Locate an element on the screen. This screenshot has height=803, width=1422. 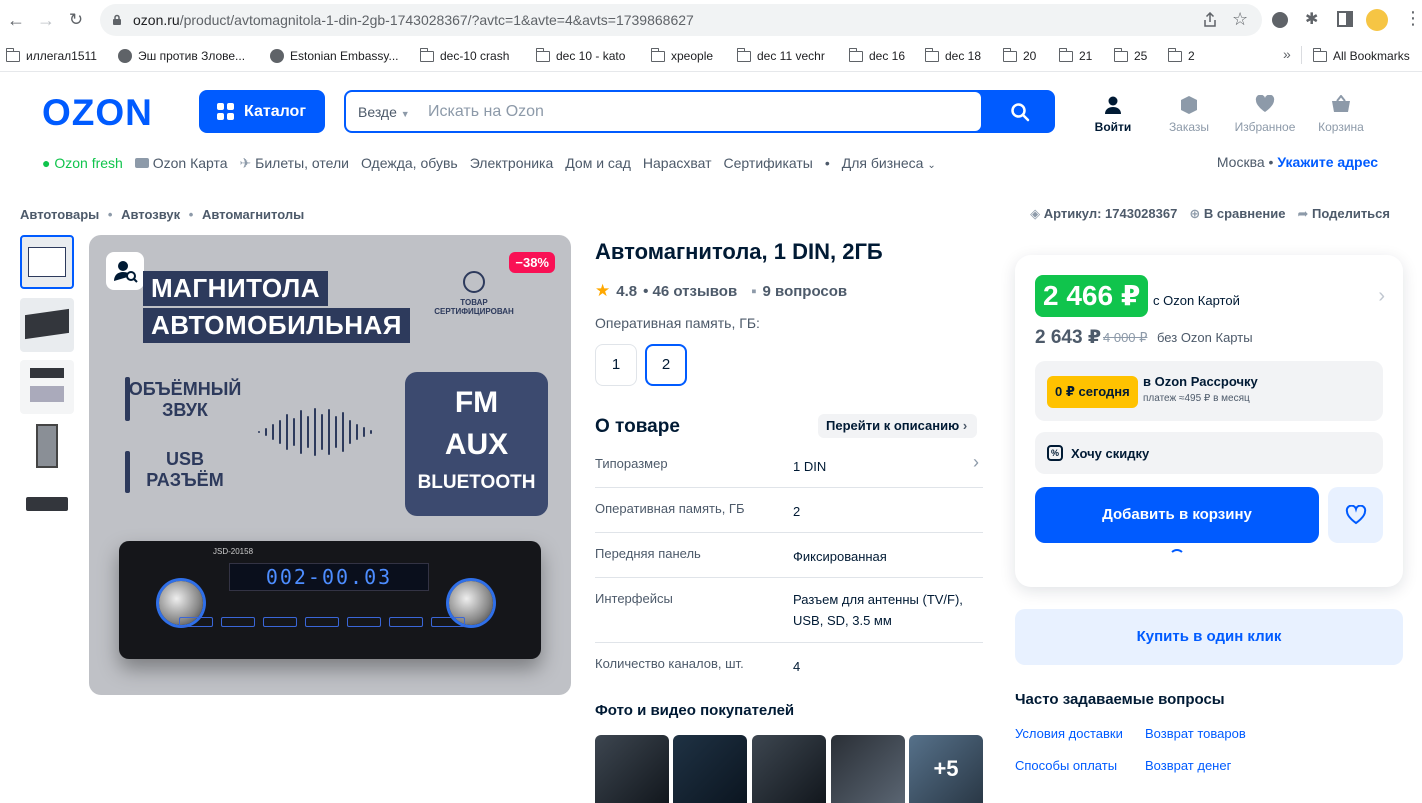
ram-option-1: 1 is located at coordinates (616, 365).